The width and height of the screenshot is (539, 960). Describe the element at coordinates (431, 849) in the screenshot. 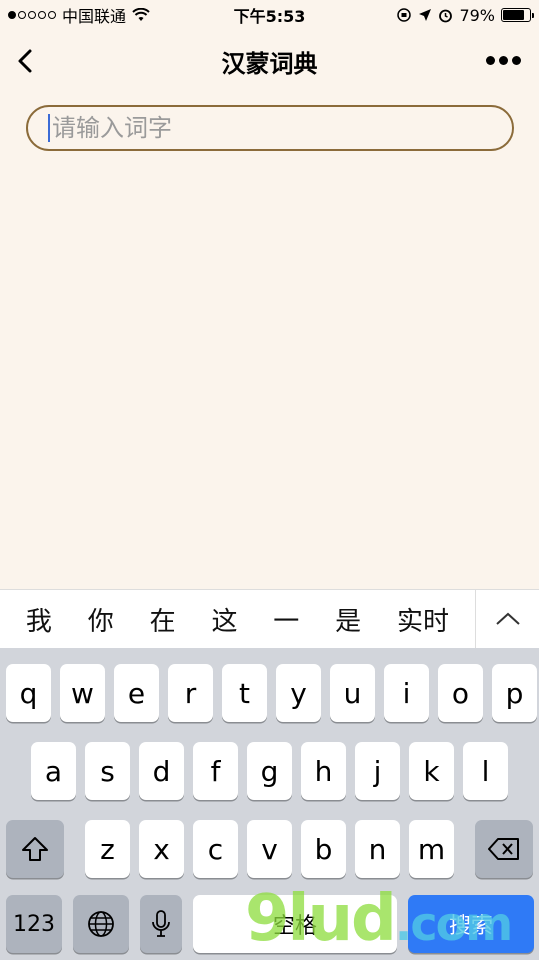

I see `key-m: m` at that location.